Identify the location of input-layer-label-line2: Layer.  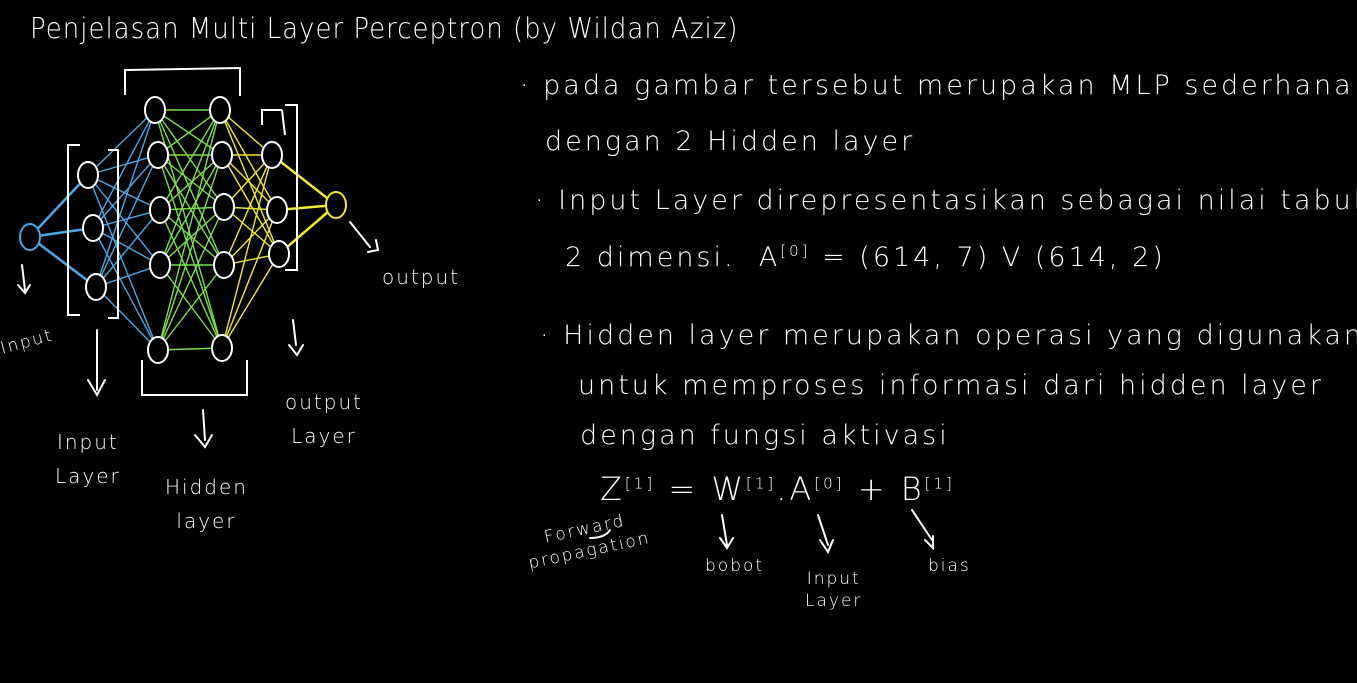
(88, 476).